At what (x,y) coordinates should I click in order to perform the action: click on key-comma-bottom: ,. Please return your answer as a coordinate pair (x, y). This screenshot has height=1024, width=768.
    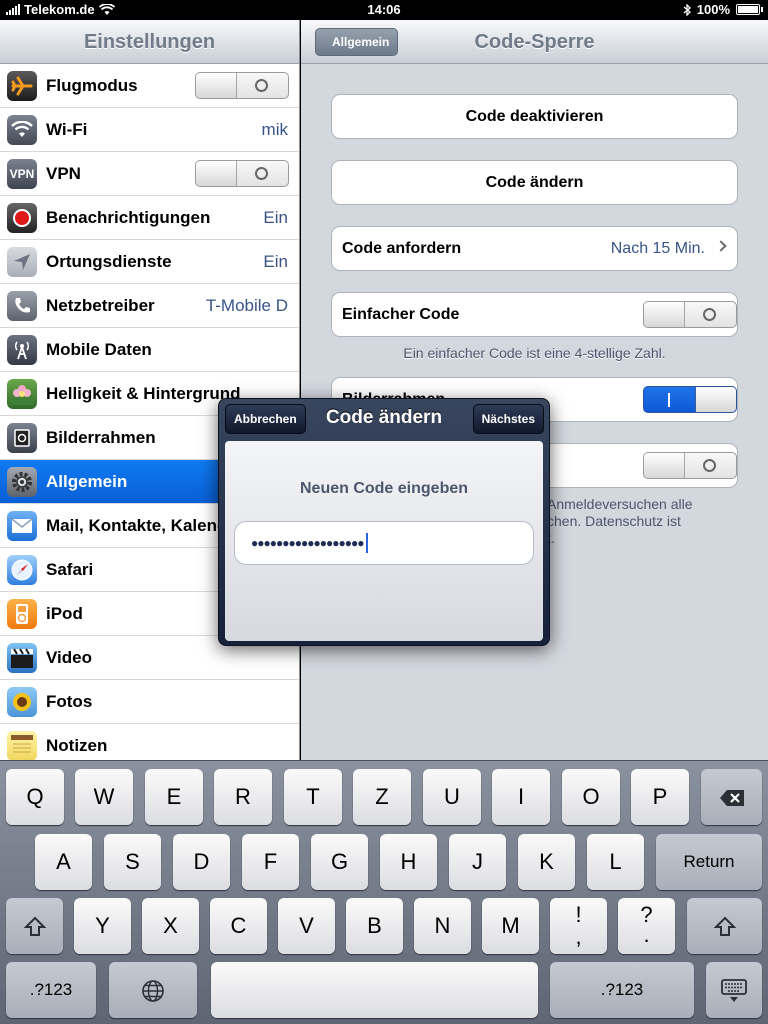
    Looking at the image, I should click on (578, 936).